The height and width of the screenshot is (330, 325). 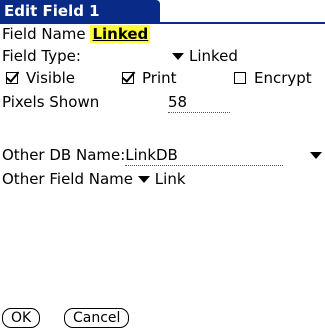 What do you see at coordinates (151, 155) in the screenshot?
I see `other-db-value: LinkDB` at bounding box center [151, 155].